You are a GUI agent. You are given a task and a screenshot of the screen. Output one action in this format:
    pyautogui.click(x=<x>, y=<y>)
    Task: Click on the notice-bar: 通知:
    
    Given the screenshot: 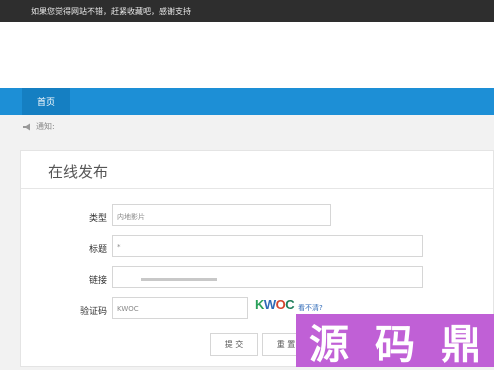 What is the action you would take?
    pyautogui.click(x=38, y=126)
    